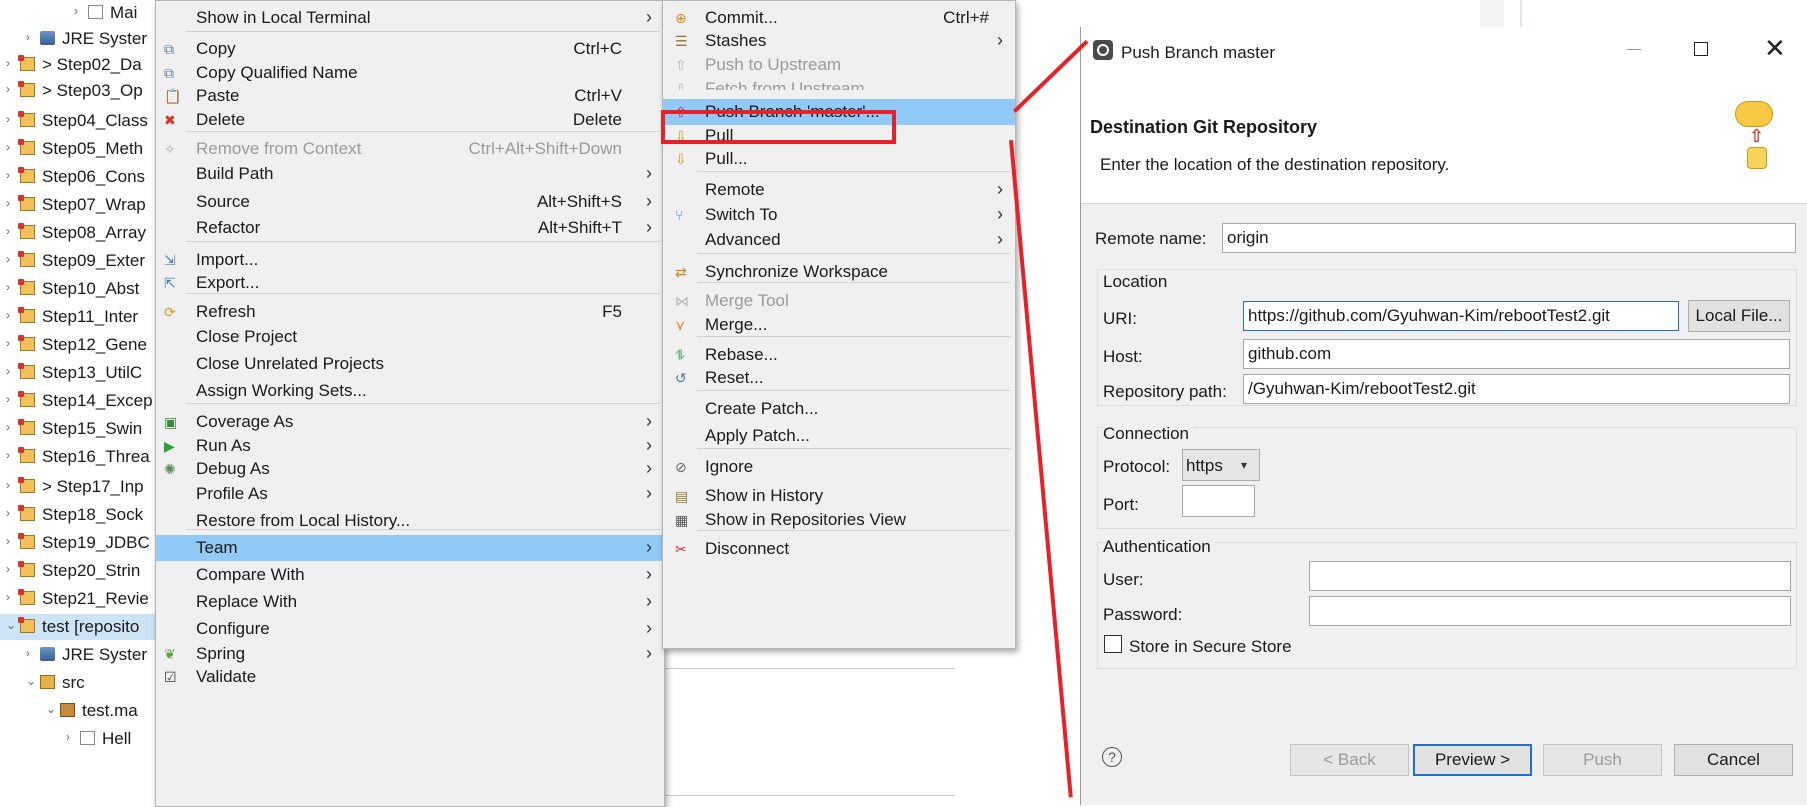 Image resolution: width=1807 pixels, height=807 pixels. What do you see at coordinates (410, 364) in the screenshot?
I see `context-menu-item: Close Unrelated Projects` at bounding box center [410, 364].